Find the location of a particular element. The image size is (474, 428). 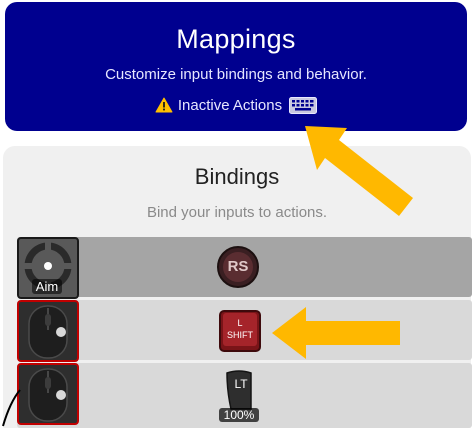

keyboard-icon is located at coordinates (303, 105).